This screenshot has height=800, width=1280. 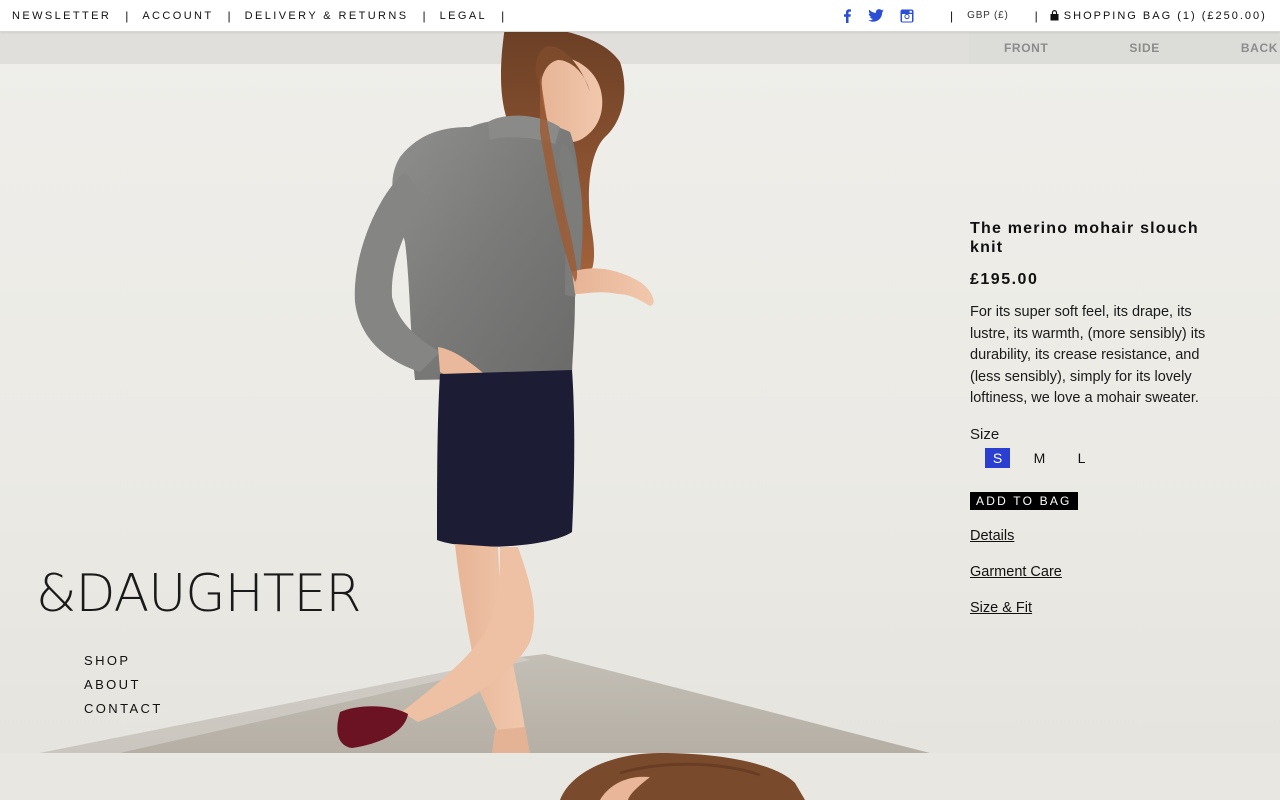 I want to click on product-price: £195.00, so click(x=1004, y=279).